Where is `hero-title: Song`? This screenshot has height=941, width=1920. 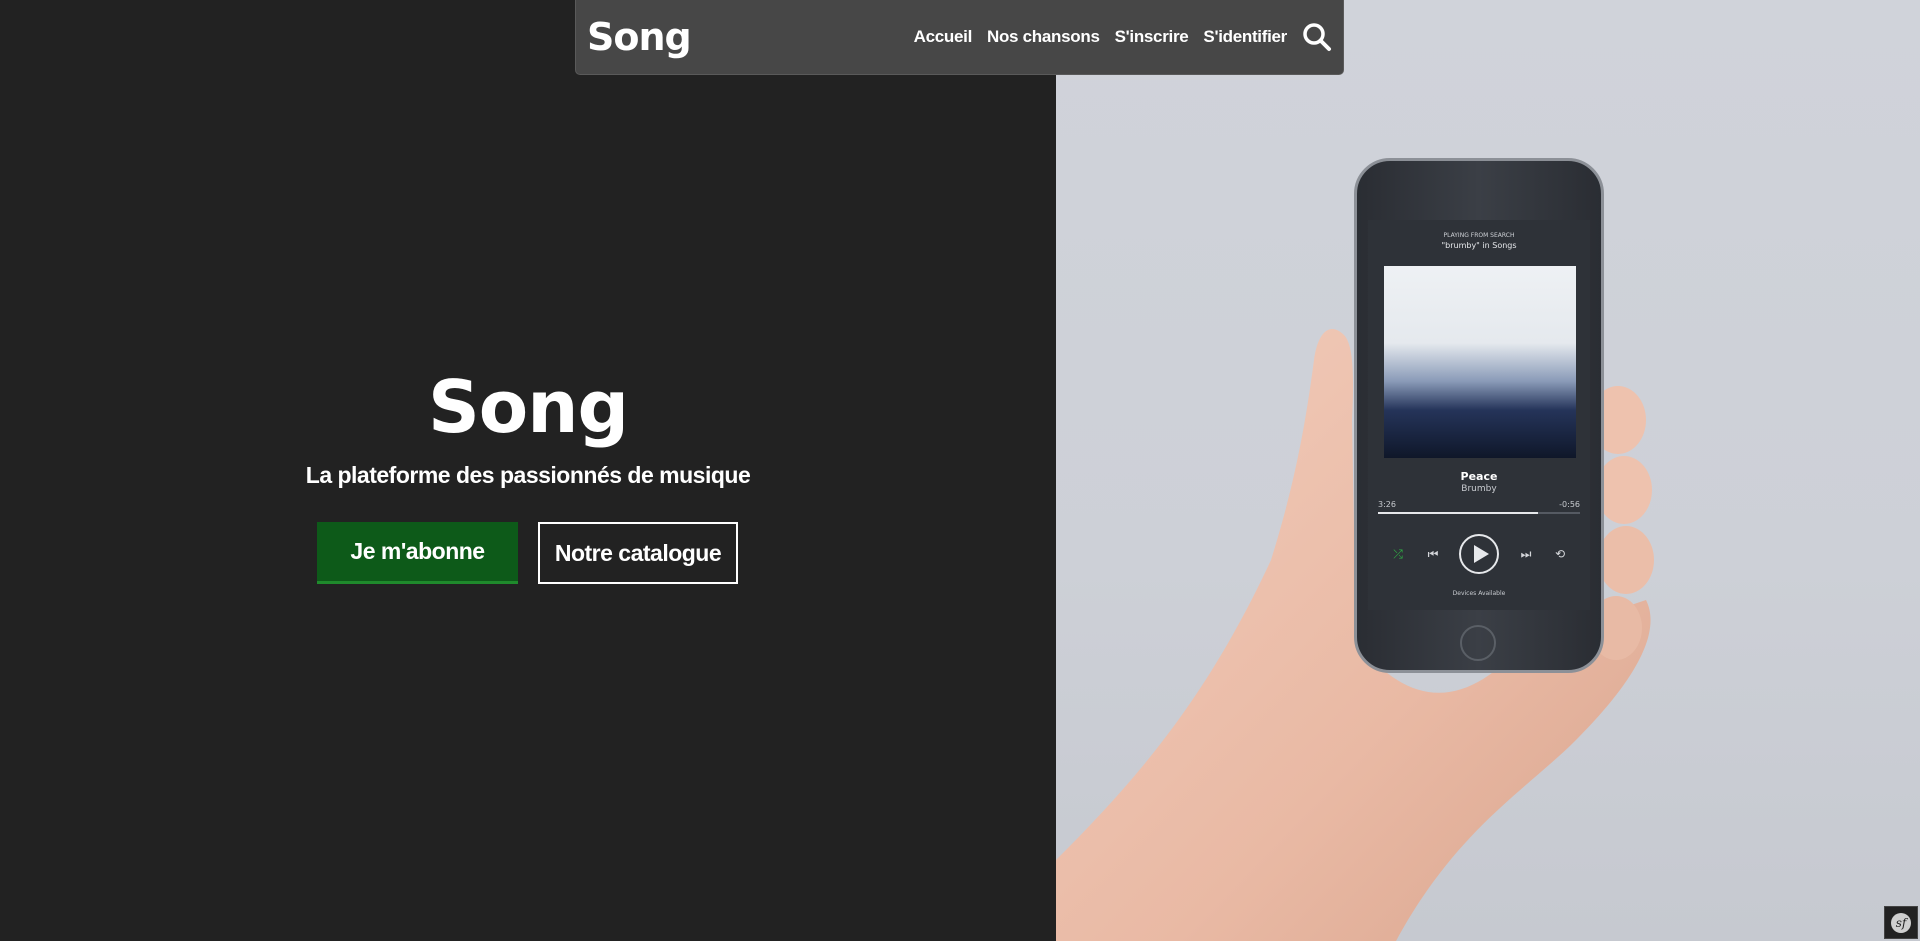
hero-title: Song is located at coordinates (528, 407).